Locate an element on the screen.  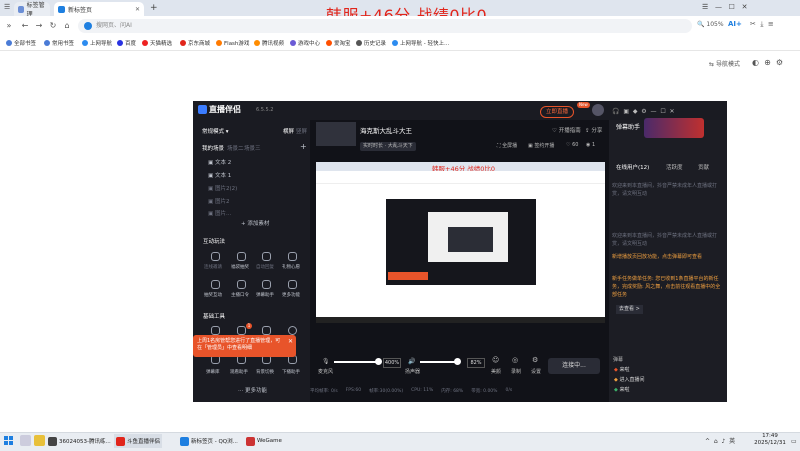
tab-new-tab: 新标签页 ✕ is located at coordinates (99, 9).